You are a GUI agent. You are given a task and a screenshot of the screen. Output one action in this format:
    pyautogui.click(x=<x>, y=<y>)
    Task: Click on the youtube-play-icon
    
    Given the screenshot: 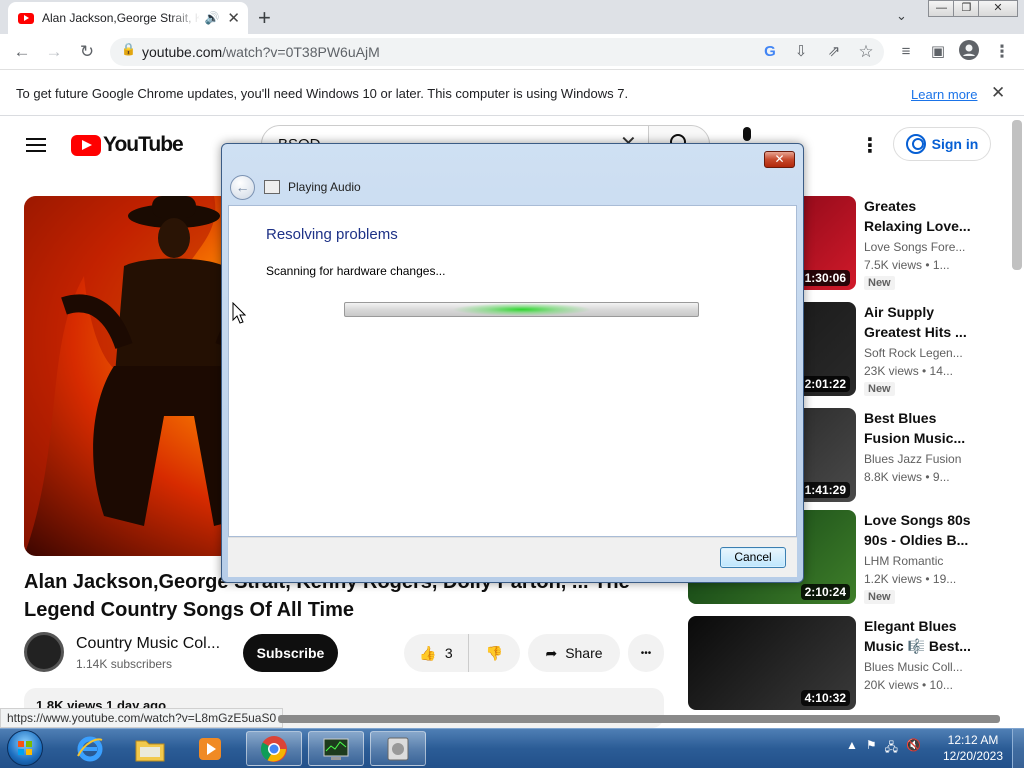 What is the action you would take?
    pyautogui.click(x=86, y=145)
    